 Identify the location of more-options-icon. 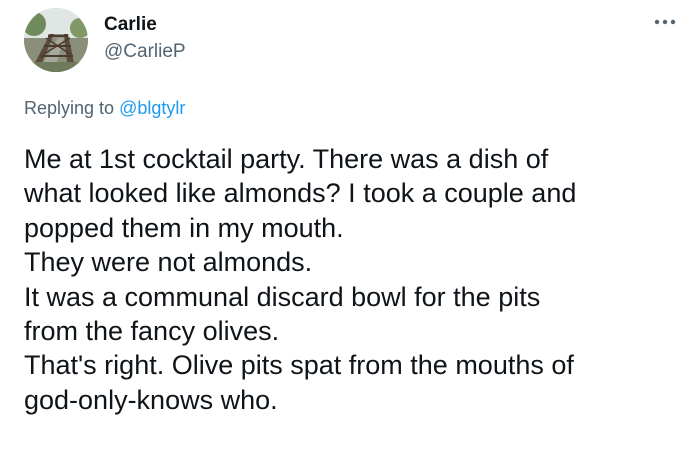
(665, 22).